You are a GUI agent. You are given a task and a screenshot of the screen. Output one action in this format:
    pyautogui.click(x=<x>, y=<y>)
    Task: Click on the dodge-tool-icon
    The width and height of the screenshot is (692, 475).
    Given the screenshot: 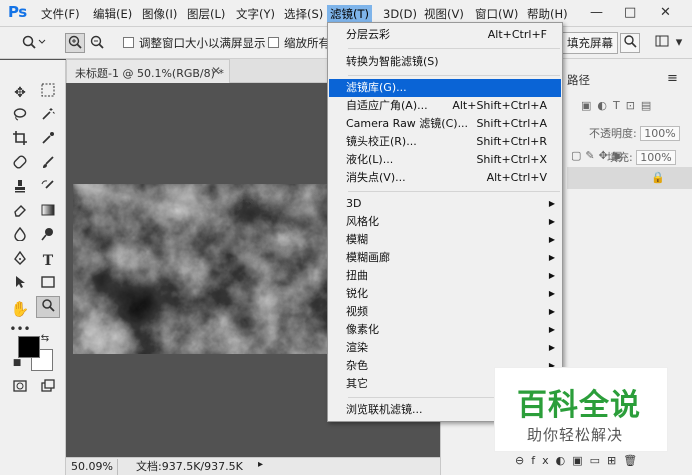 What is the action you would take?
    pyautogui.click(x=48, y=237)
    